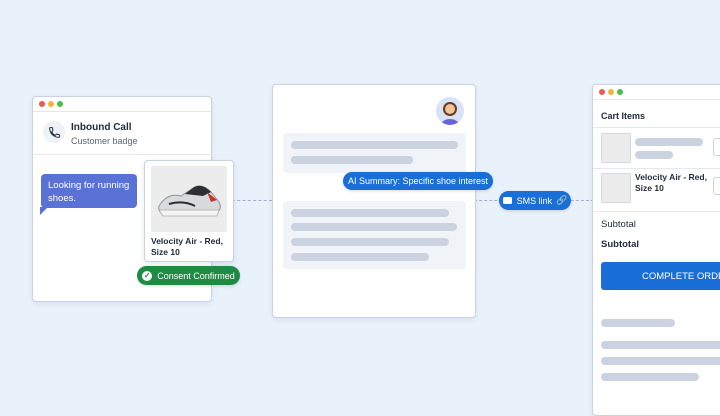 The image size is (720, 416). I want to click on cart-item: Velocity Air - Red, Size 10, so click(656, 189).